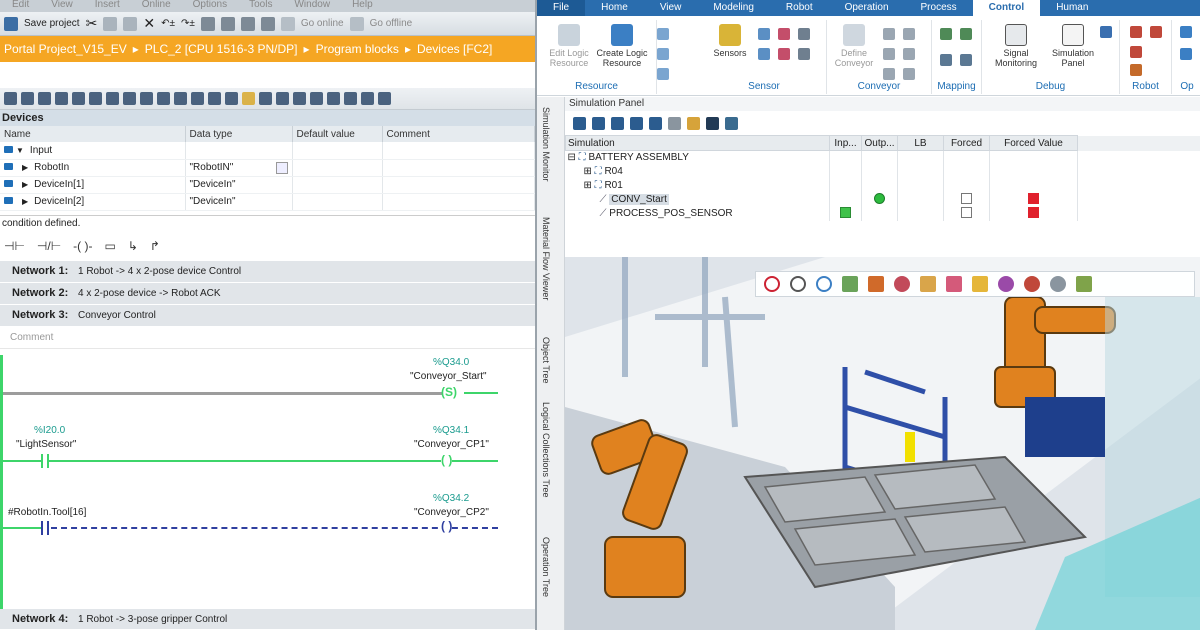 This screenshot has height=630, width=1200. I want to click on delete-network-icon, so click(27, 98).